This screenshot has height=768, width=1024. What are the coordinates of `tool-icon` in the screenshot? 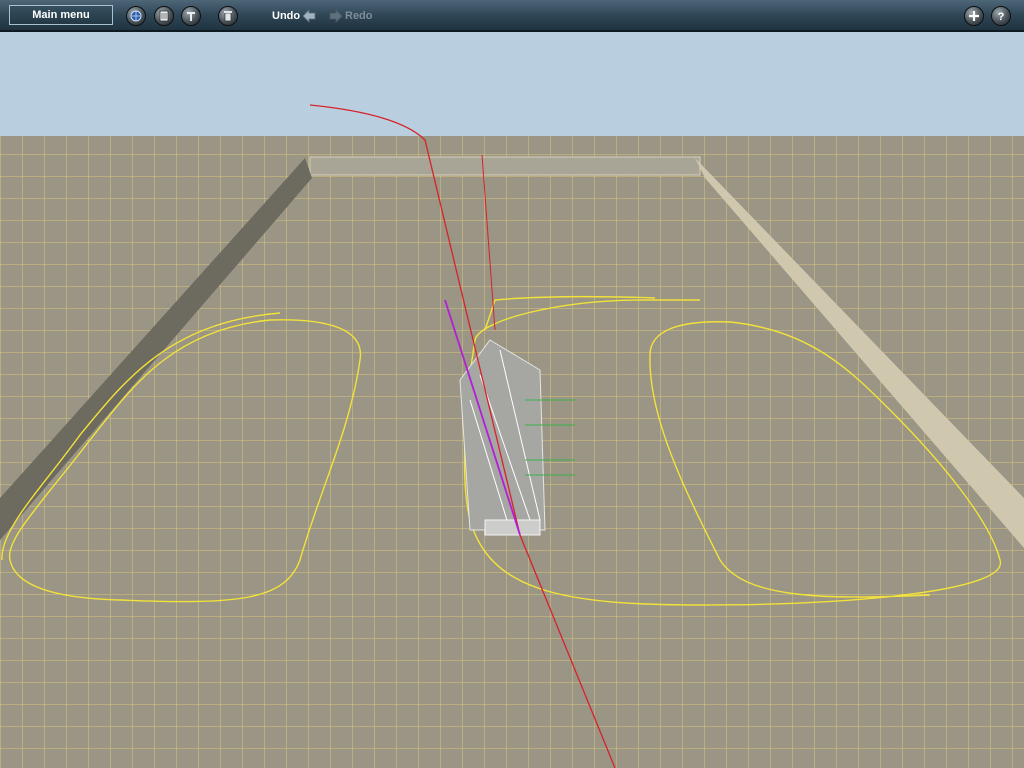 It's located at (191, 16).